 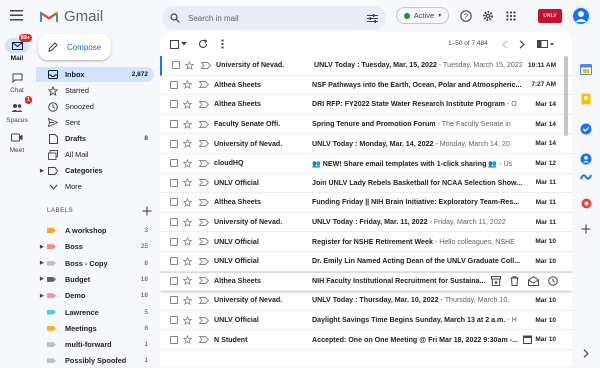 What do you see at coordinates (566, 96) in the screenshot?
I see `scrollbar` at bounding box center [566, 96].